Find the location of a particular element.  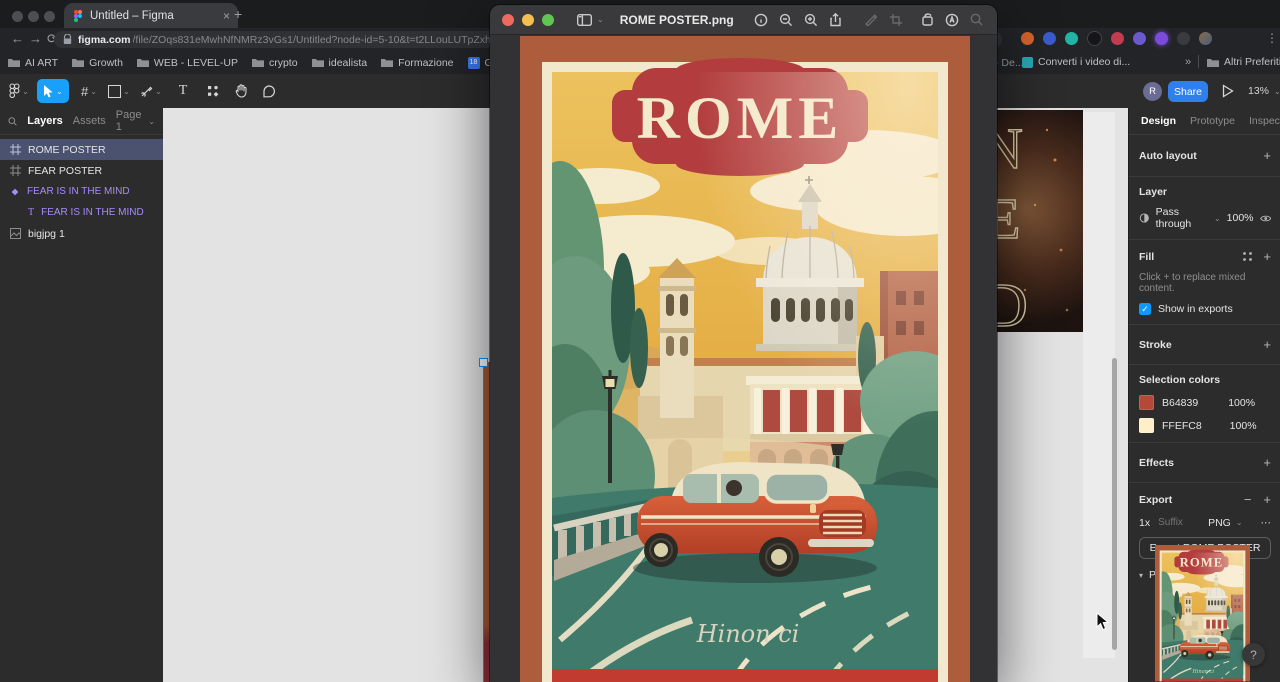

selection-colors-section: Selection colors B64839 100% FFEFC8 100% is located at coordinates (1204, 404).